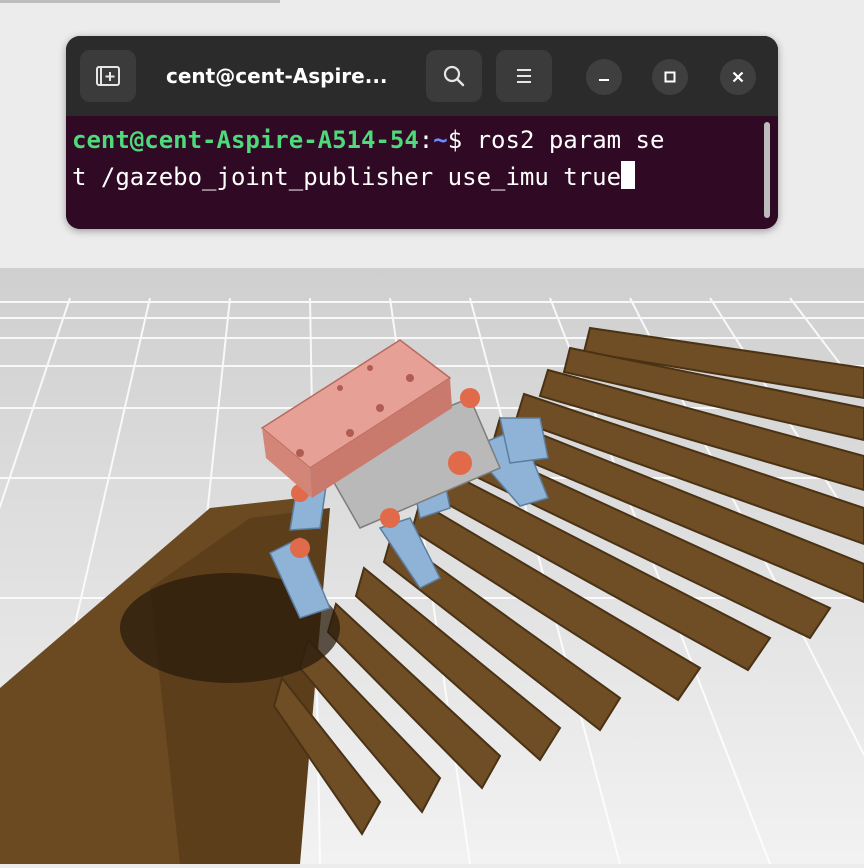 The width and height of the screenshot is (864, 868). What do you see at coordinates (604, 77) in the screenshot?
I see `minimize-button` at bounding box center [604, 77].